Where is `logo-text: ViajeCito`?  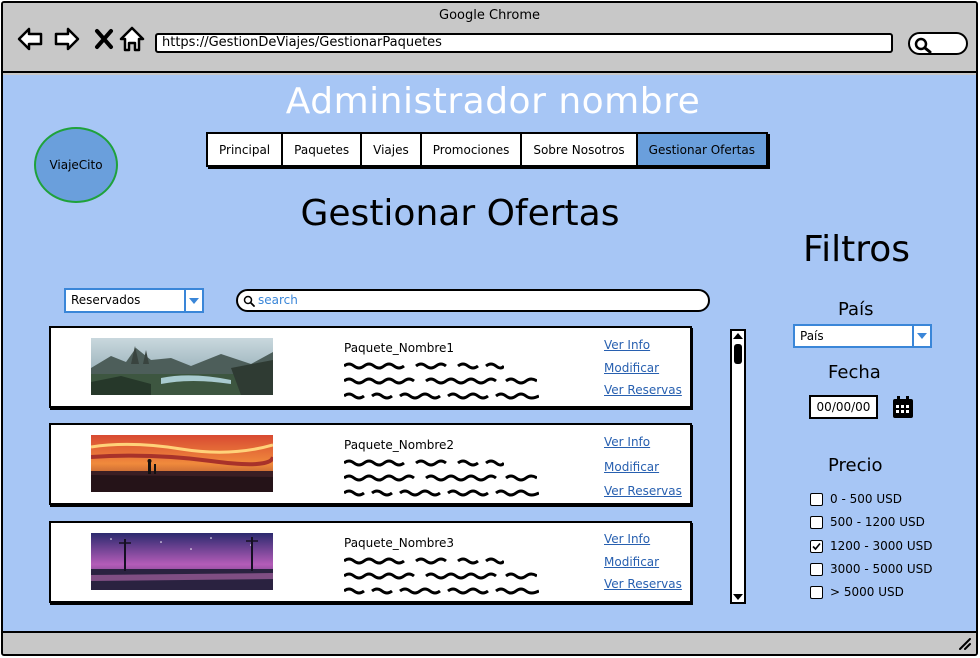
logo-text: ViajeCito is located at coordinates (76, 165).